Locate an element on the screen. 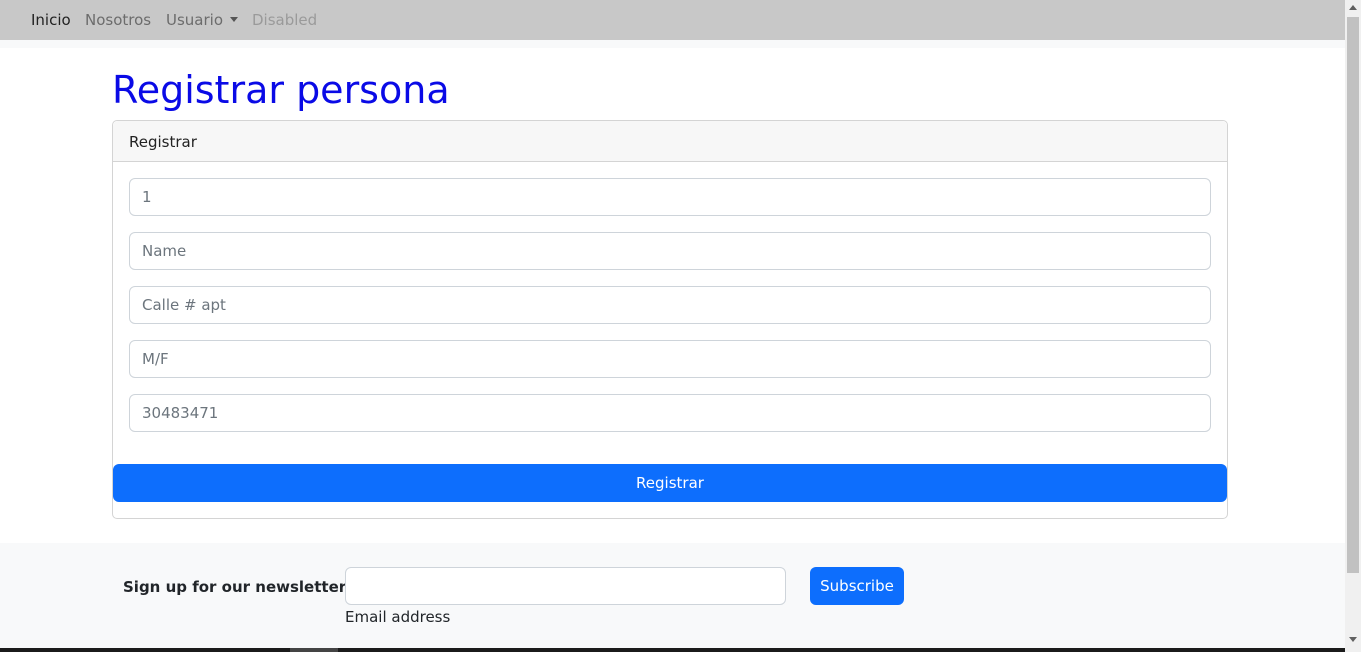 This screenshot has height=652, width=1361. card-header-title: Registrar is located at coordinates (163, 142).